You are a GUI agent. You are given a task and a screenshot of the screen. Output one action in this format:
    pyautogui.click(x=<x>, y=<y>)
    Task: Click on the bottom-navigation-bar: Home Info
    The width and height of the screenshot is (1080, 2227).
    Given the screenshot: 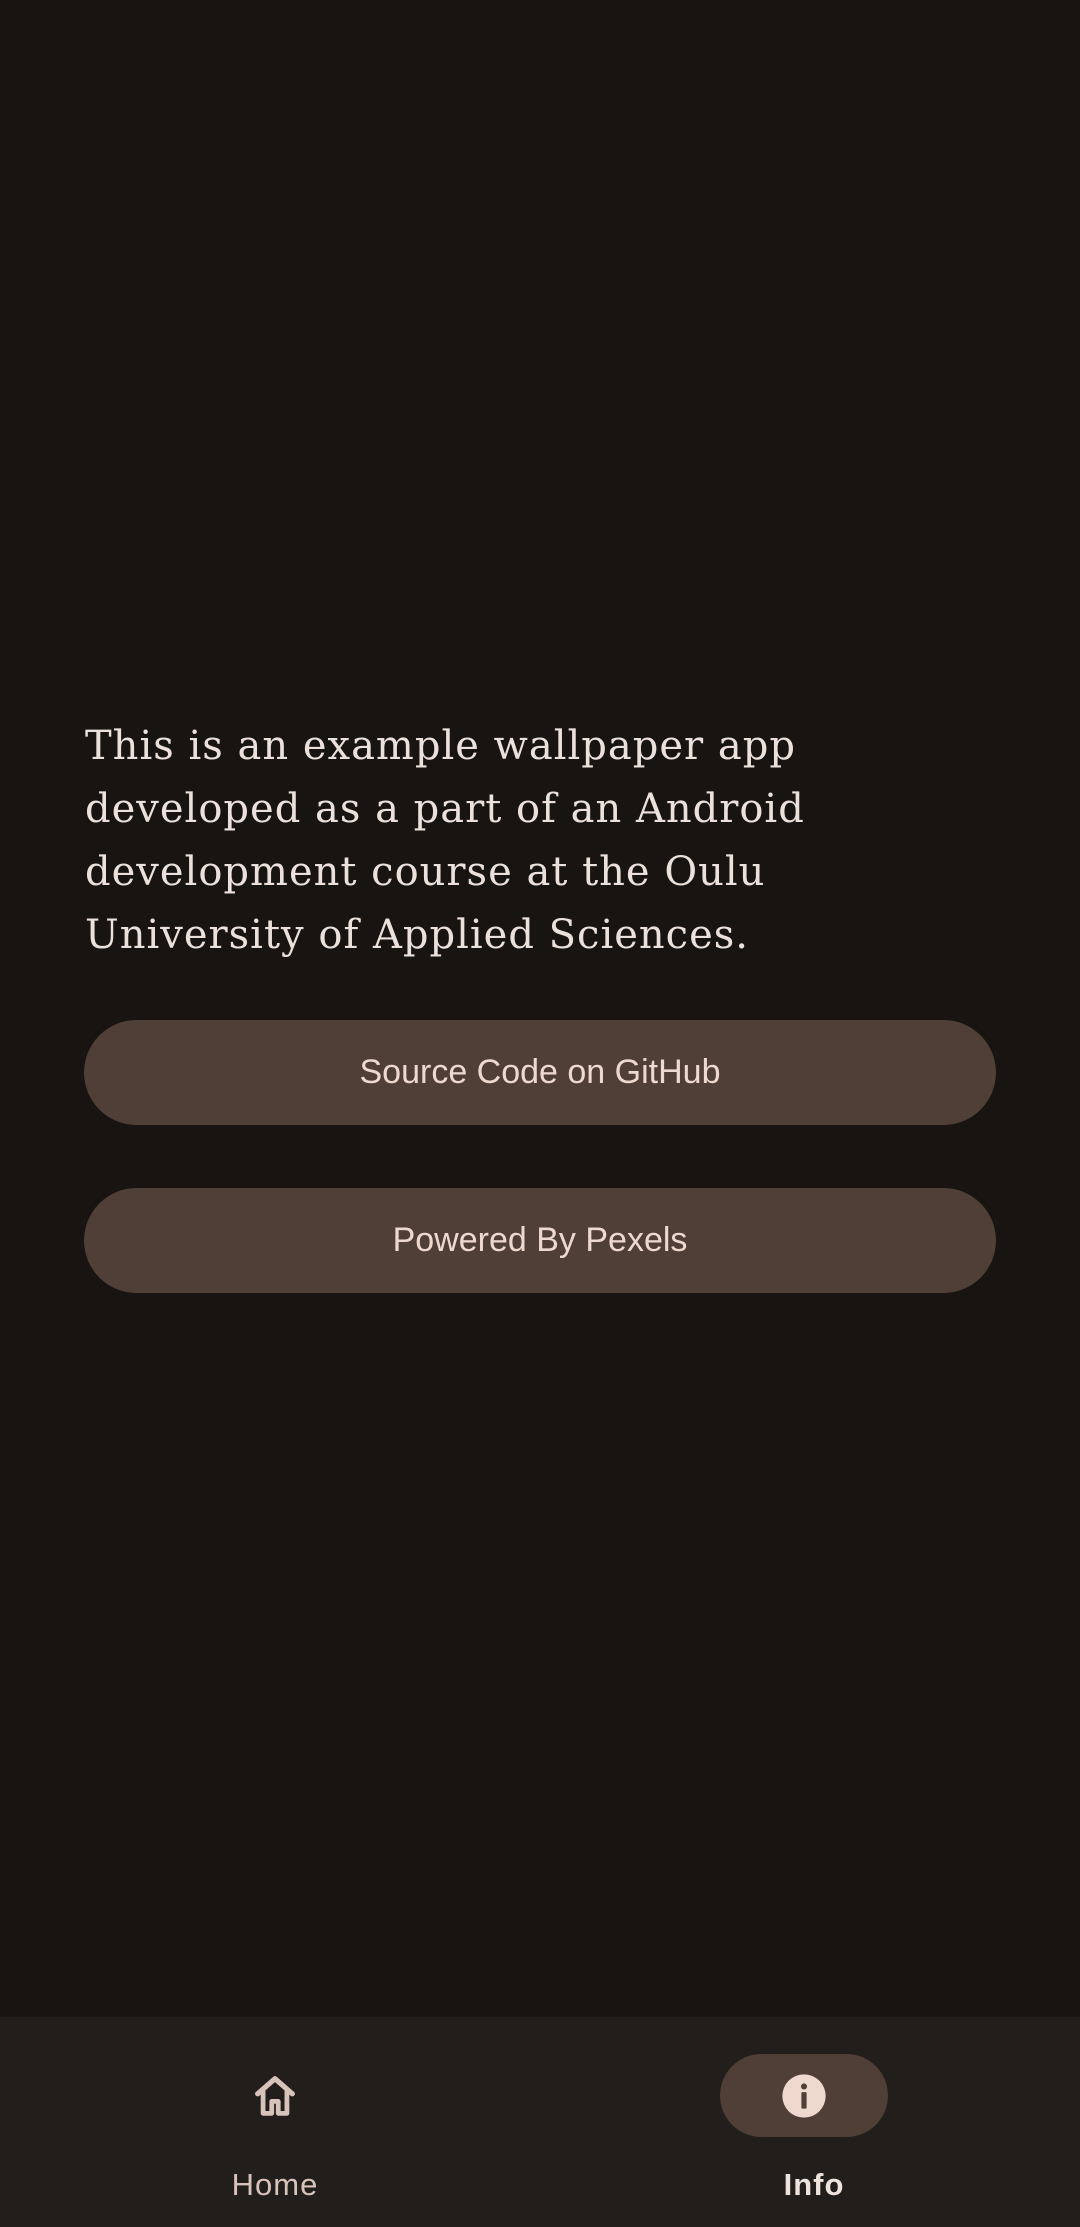 What is the action you would take?
    pyautogui.click(x=540, y=2122)
    